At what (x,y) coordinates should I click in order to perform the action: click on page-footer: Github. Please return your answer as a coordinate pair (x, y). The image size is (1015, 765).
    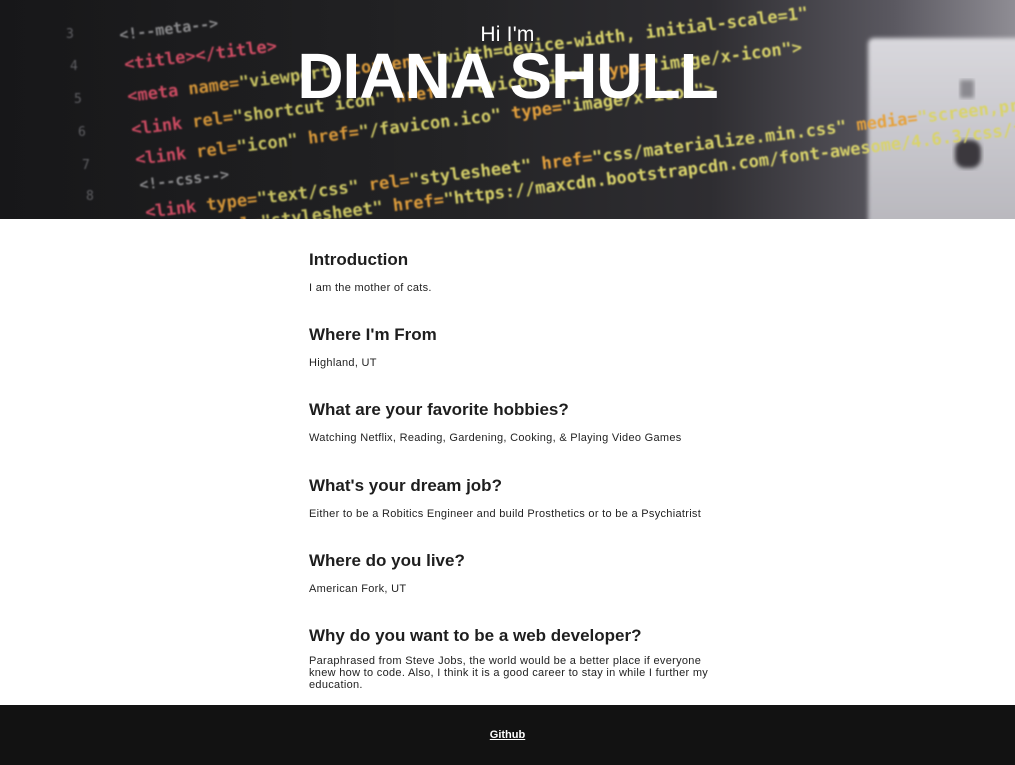
    Looking at the image, I should click on (507, 735).